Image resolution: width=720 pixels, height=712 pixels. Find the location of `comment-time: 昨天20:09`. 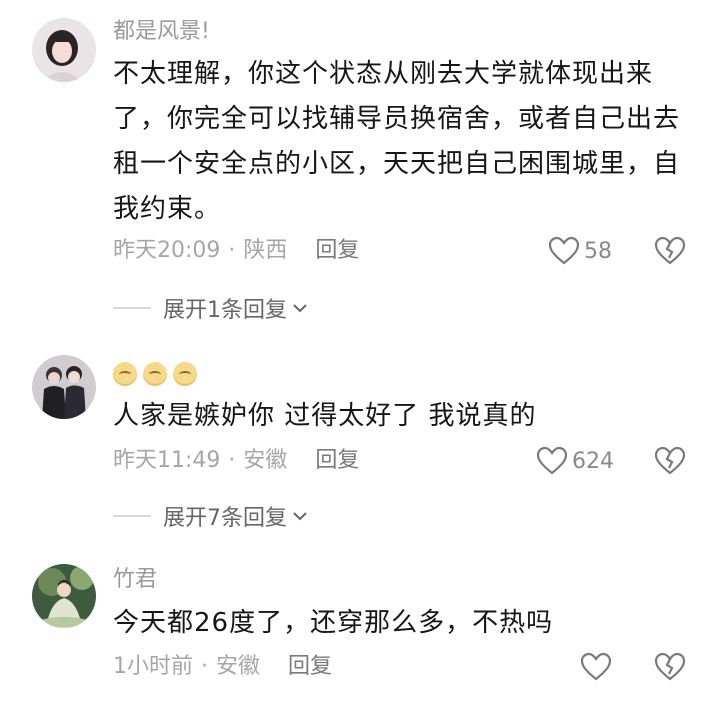

comment-time: 昨天20:09 is located at coordinates (167, 250).